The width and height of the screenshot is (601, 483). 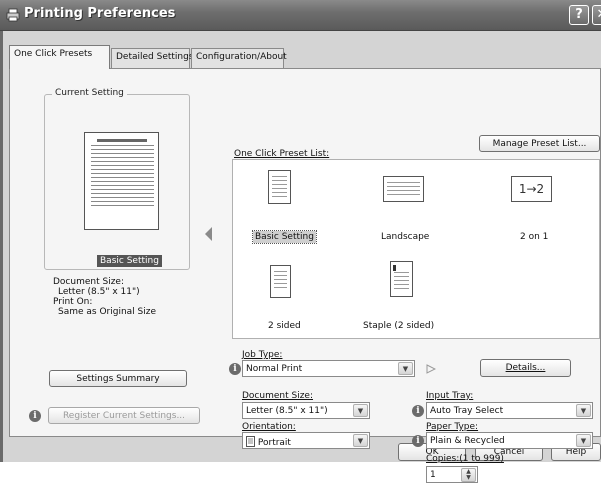 I want to click on title-bar: Printing Preferences ? ✕, so click(x=300, y=15).